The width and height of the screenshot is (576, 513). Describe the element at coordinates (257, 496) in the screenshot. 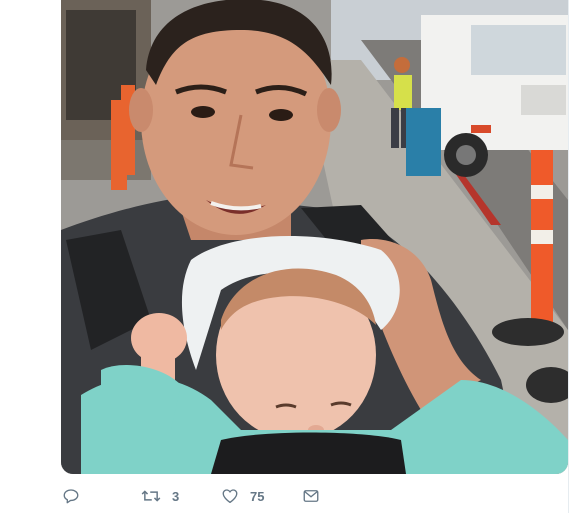

I see `like-count: 75` at that location.